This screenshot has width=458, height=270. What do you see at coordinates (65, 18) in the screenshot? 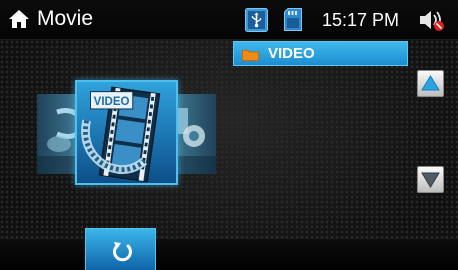
I see `app-title: Movie` at bounding box center [65, 18].